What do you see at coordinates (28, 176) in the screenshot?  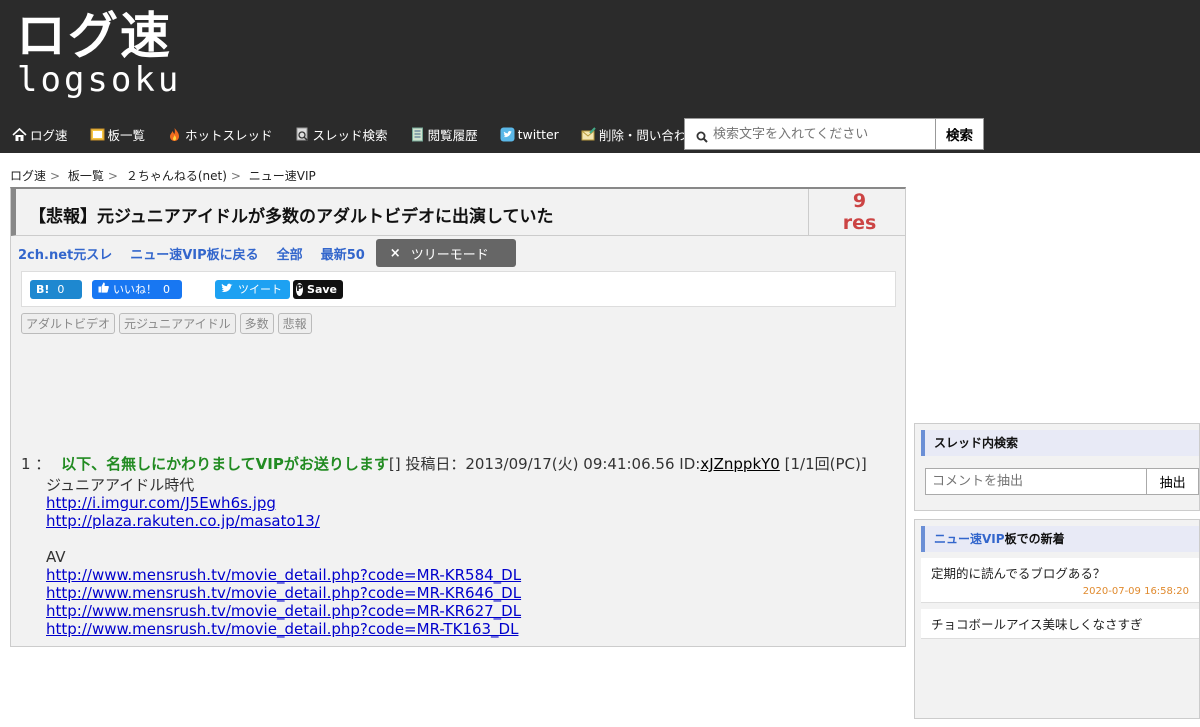 I see `breadcrumb-item: ログ速` at bounding box center [28, 176].